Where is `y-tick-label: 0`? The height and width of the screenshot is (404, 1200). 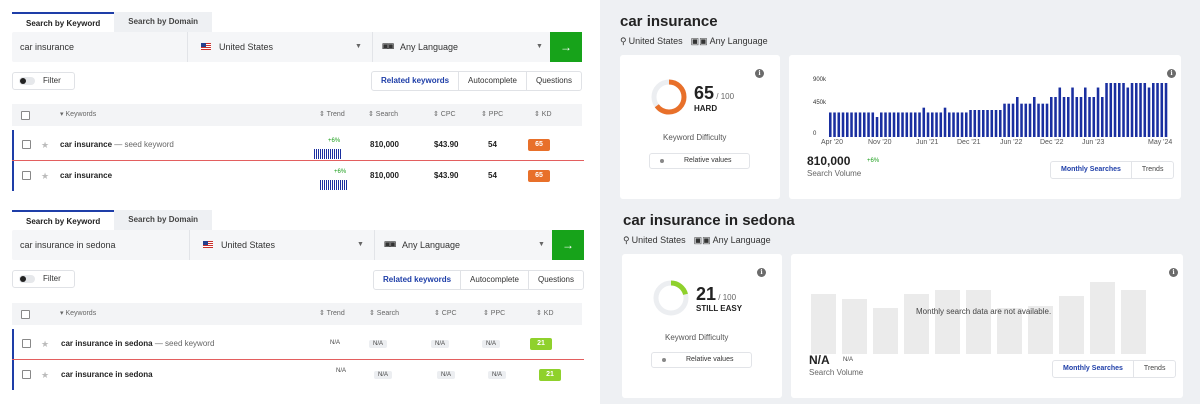
y-tick-label: 0 is located at coordinates (815, 134).